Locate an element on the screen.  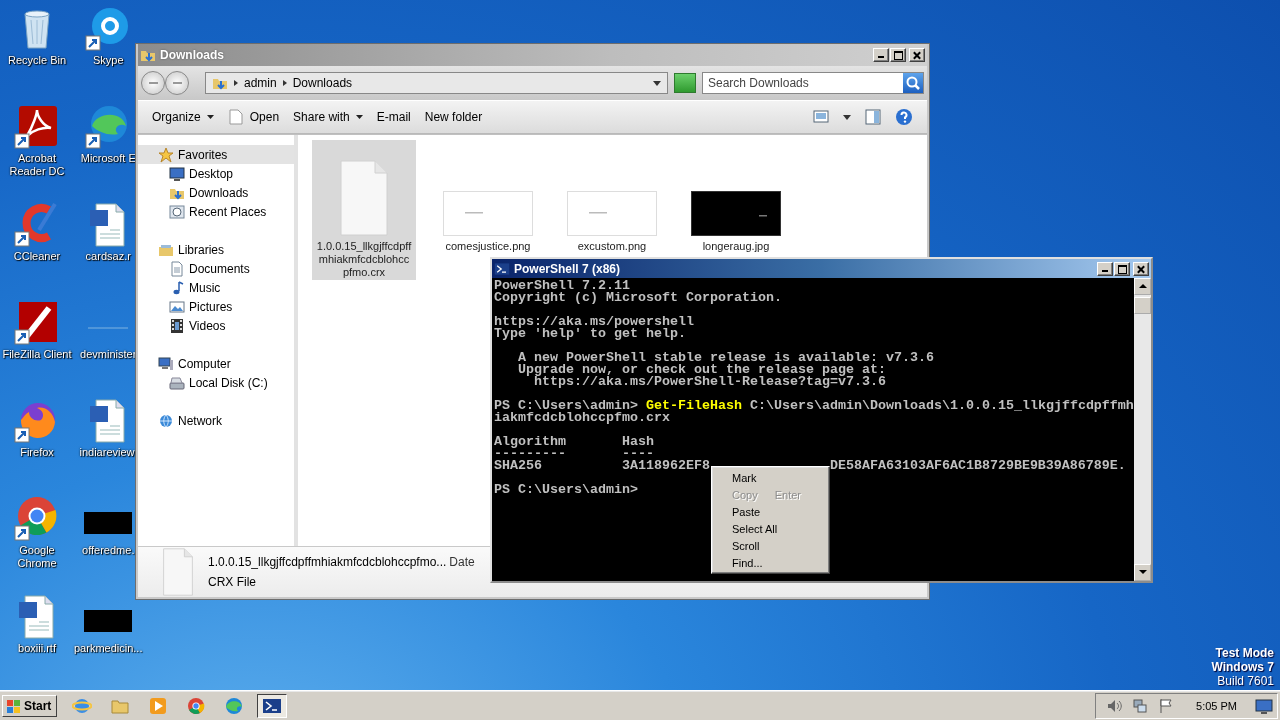
caret-icon is located at coordinates (359, 117).